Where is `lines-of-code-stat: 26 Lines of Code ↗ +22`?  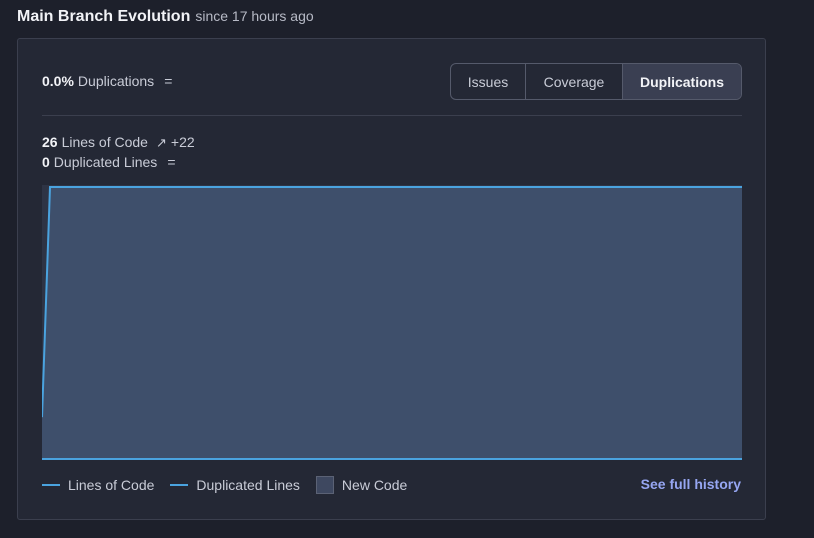 lines-of-code-stat: 26 Lines of Code ↗ +22 is located at coordinates (118, 142).